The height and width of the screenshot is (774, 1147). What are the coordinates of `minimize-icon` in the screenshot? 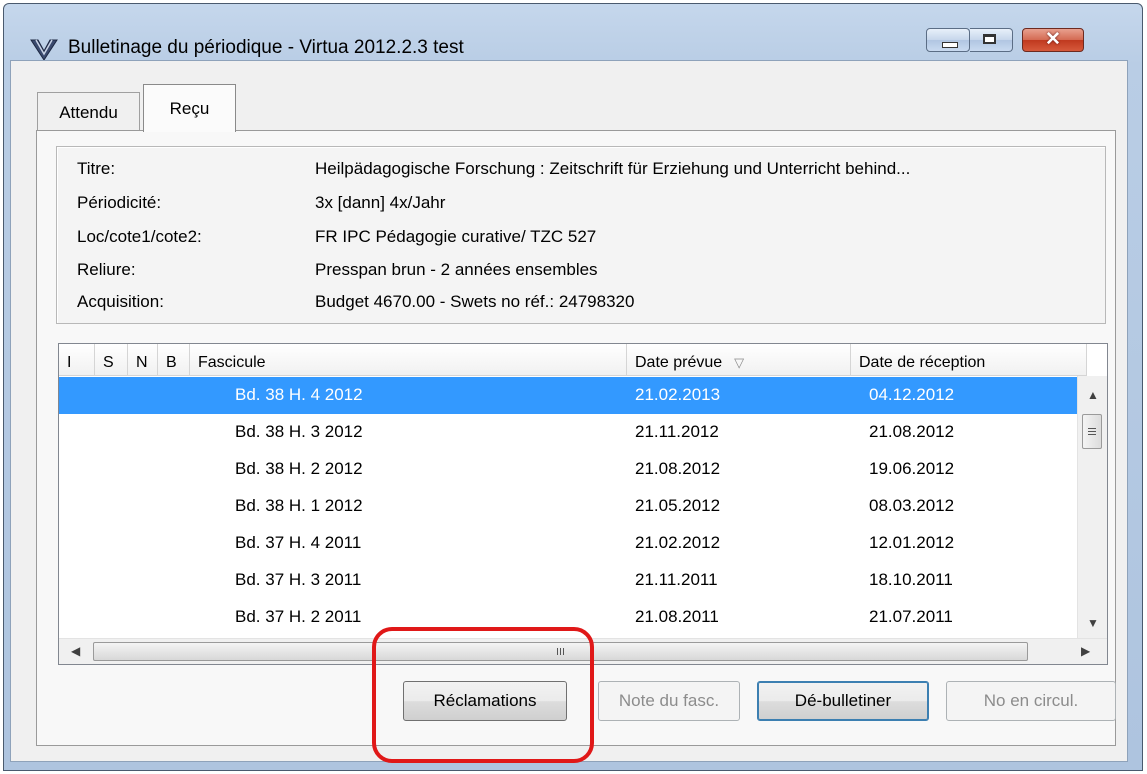 It's located at (950, 45).